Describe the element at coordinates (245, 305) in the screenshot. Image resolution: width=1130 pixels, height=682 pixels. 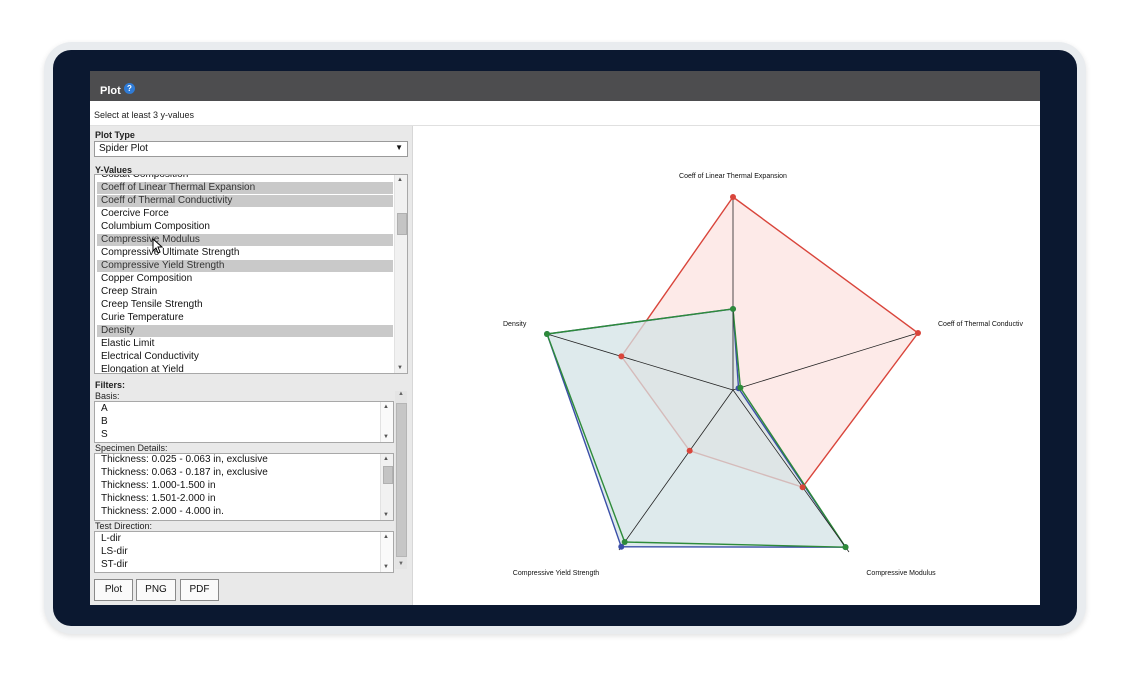
I see `list-item: Creep Tensile Strength` at that location.